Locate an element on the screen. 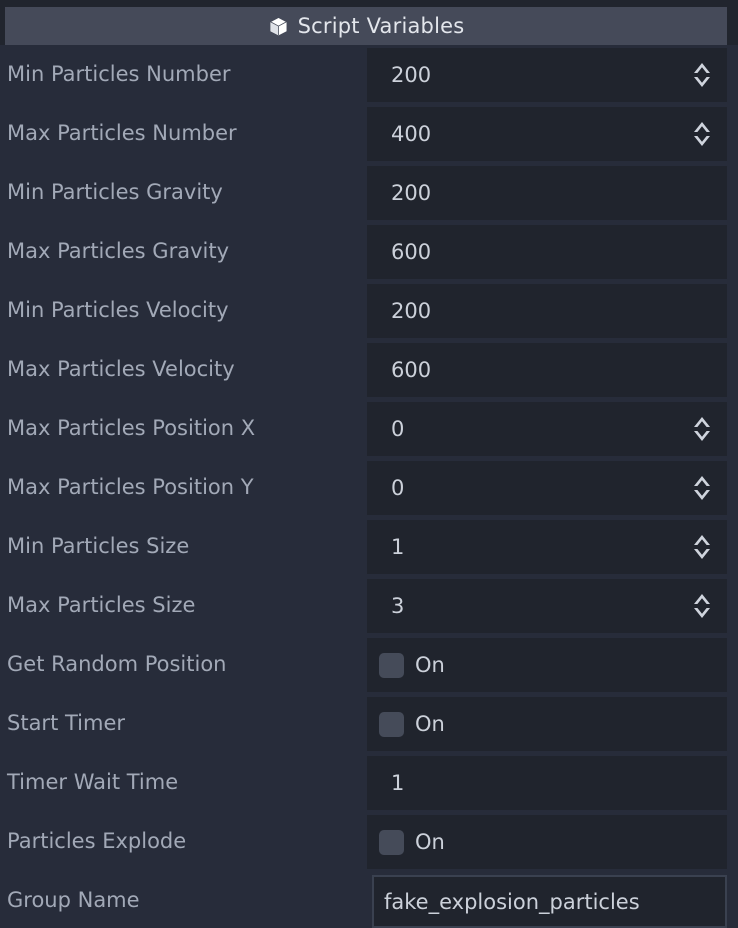 This screenshot has height=928, width=738. property-label: Min Particles Velocity is located at coordinates (118, 310).